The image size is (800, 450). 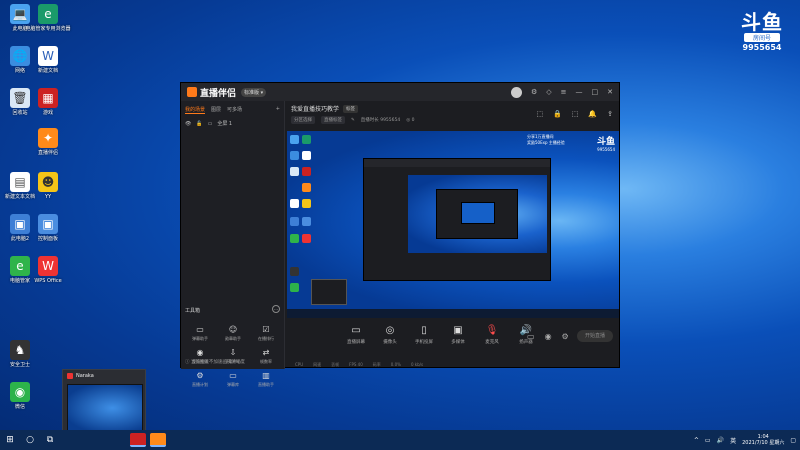 I want to click on tool-frame-rate: ⇄ 帧数率, so click(x=266, y=356).